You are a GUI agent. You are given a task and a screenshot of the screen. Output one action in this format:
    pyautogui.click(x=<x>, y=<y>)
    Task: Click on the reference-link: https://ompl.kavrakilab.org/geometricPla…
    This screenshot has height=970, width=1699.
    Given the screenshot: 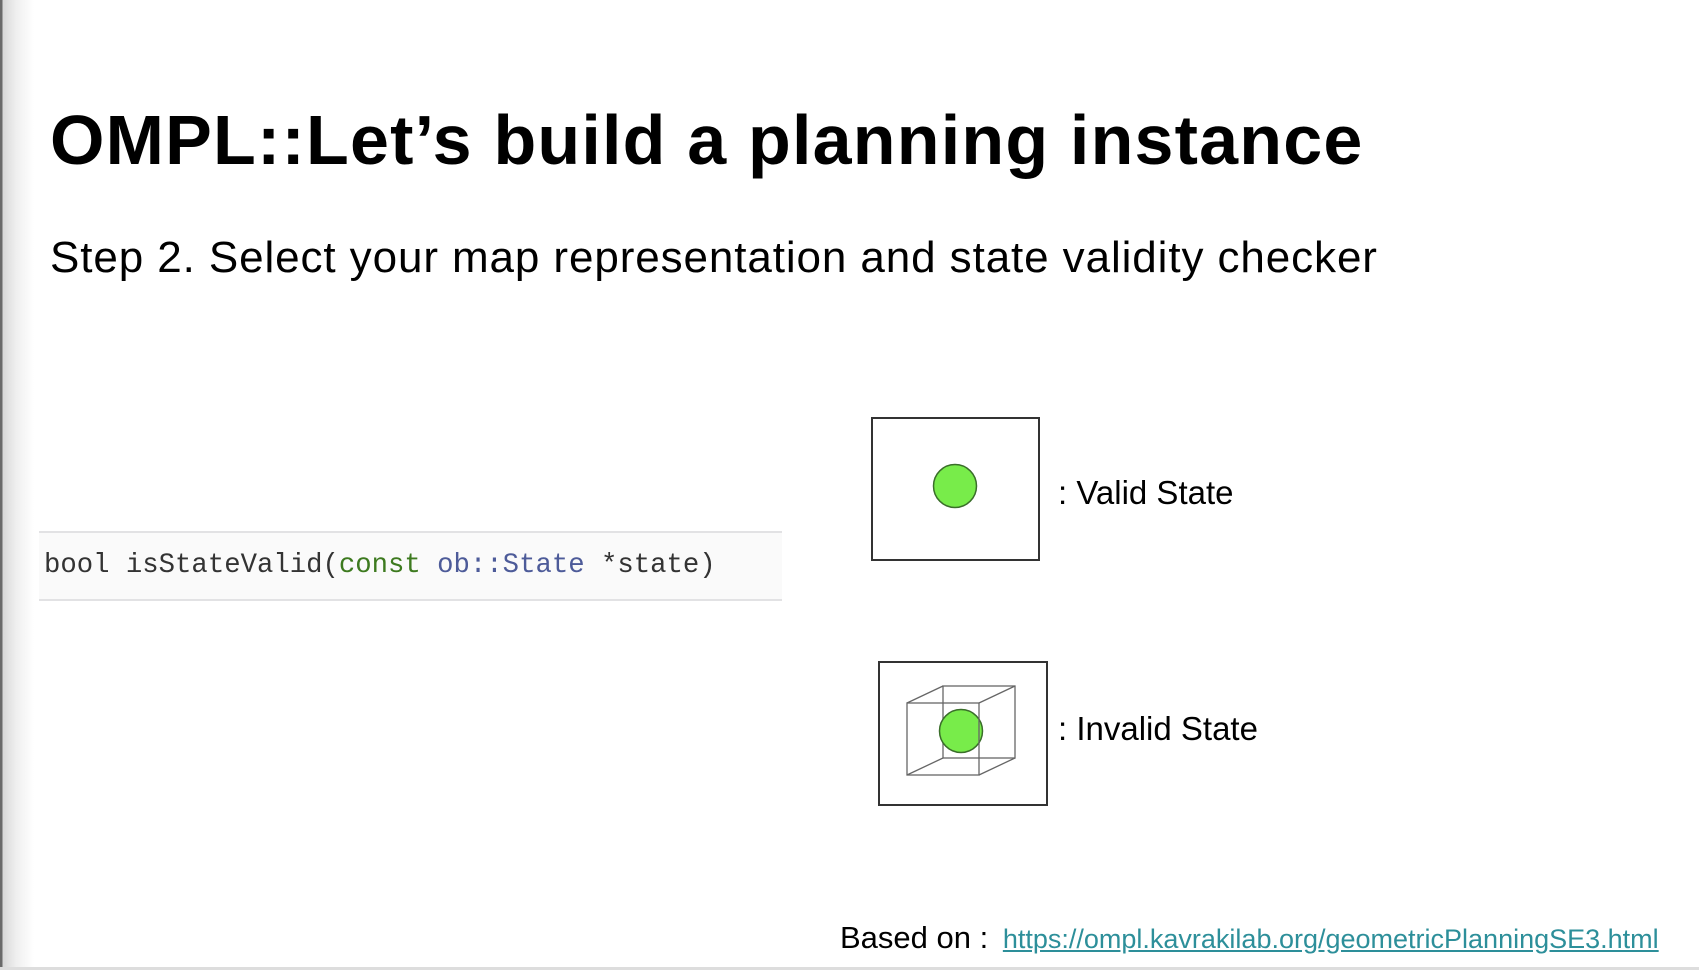 What is the action you would take?
    pyautogui.click(x=1331, y=939)
    